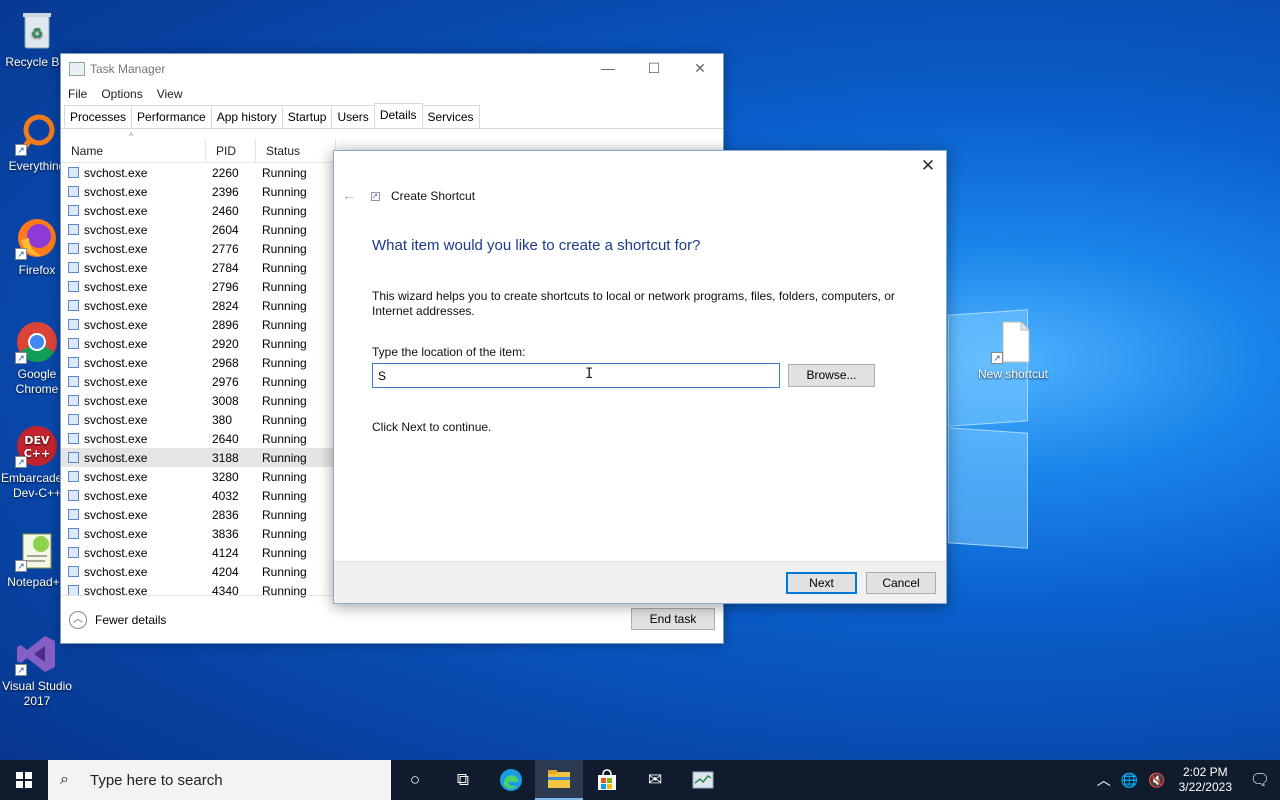 Image resolution: width=1280 pixels, height=800 pixels. I want to click on task-manager-taskbar-icon, so click(703, 780).